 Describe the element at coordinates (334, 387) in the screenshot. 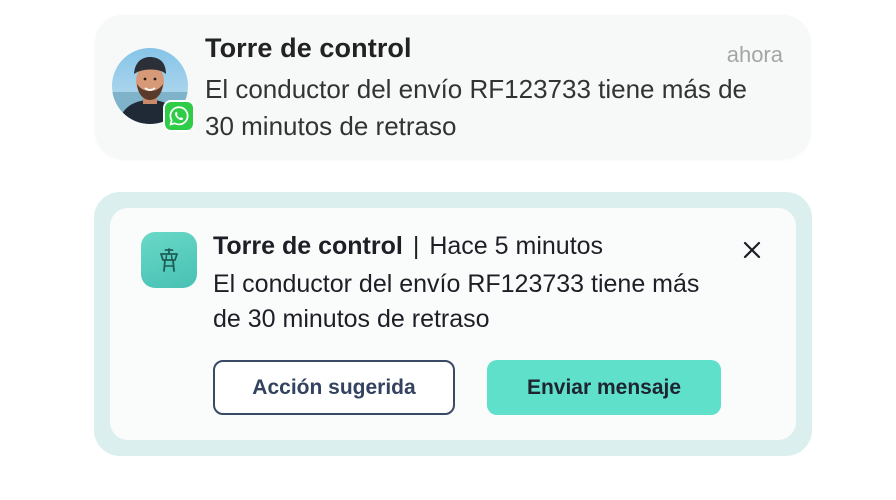

I see `suggested-action-button: Acción sugerida` at that location.